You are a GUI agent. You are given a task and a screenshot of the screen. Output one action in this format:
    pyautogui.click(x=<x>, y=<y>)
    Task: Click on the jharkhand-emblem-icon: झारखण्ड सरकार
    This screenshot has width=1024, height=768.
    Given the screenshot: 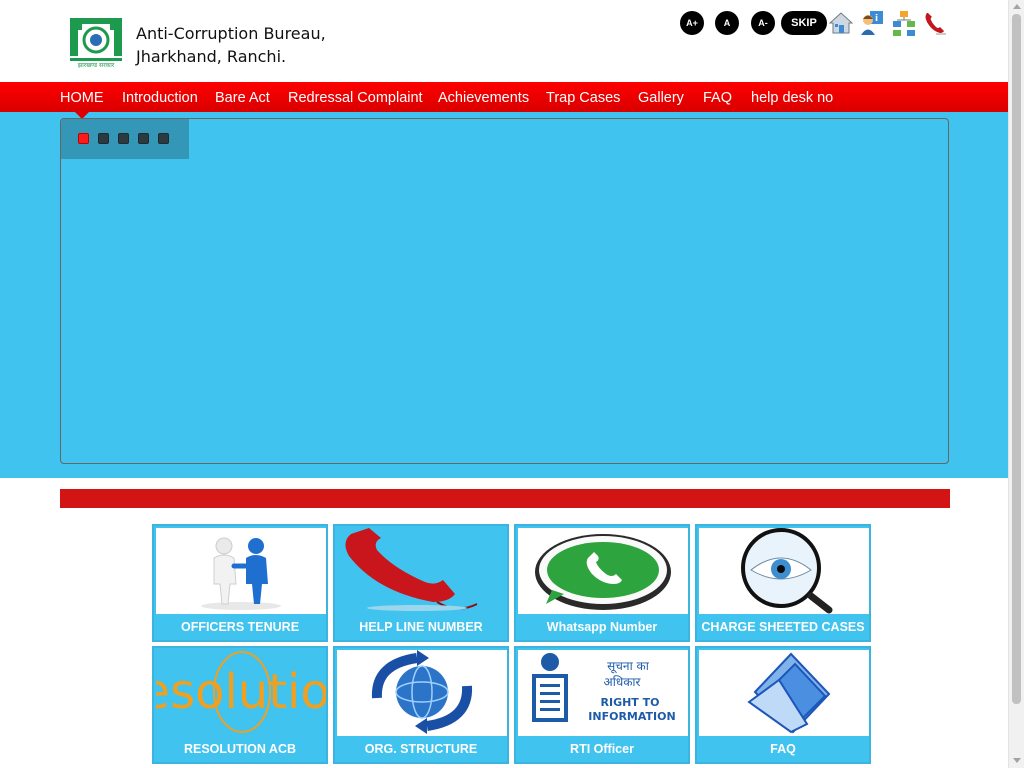 What is the action you would take?
    pyautogui.click(x=96, y=41)
    